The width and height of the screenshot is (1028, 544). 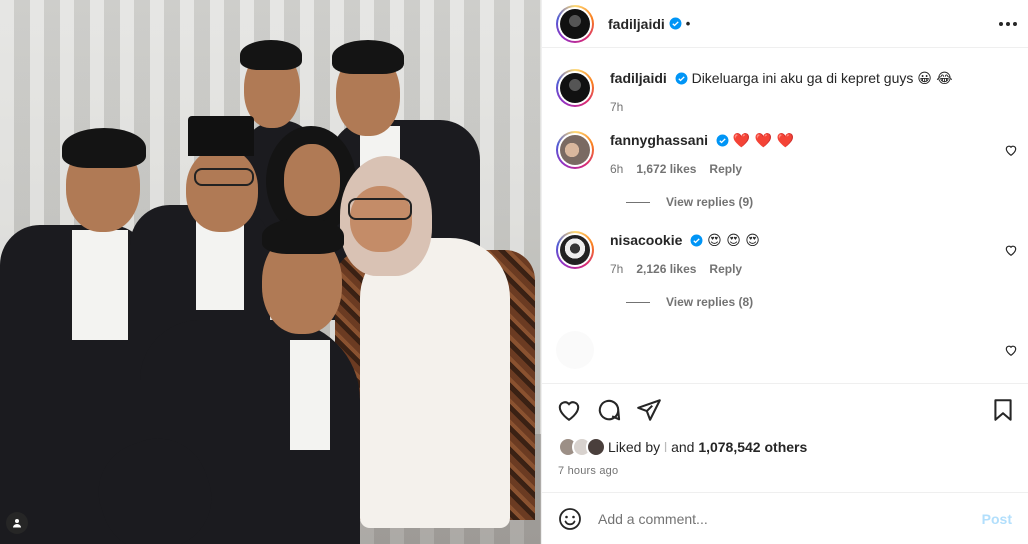 I want to click on liked-by-prefix: Liked by, so click(x=634, y=447).